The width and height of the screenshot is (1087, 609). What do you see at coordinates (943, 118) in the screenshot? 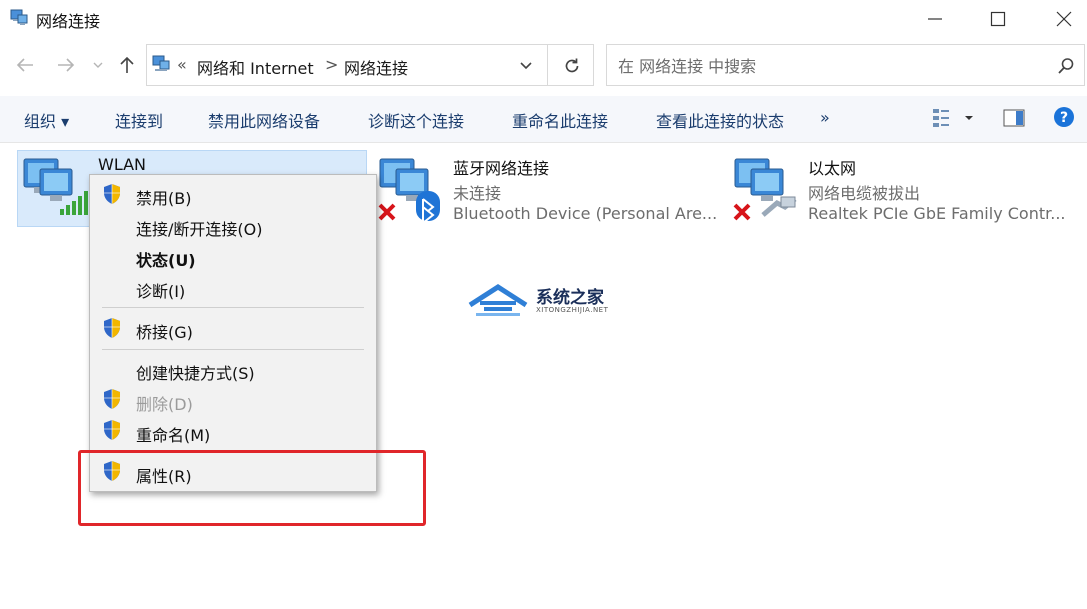
I see `view-options-icon` at bounding box center [943, 118].